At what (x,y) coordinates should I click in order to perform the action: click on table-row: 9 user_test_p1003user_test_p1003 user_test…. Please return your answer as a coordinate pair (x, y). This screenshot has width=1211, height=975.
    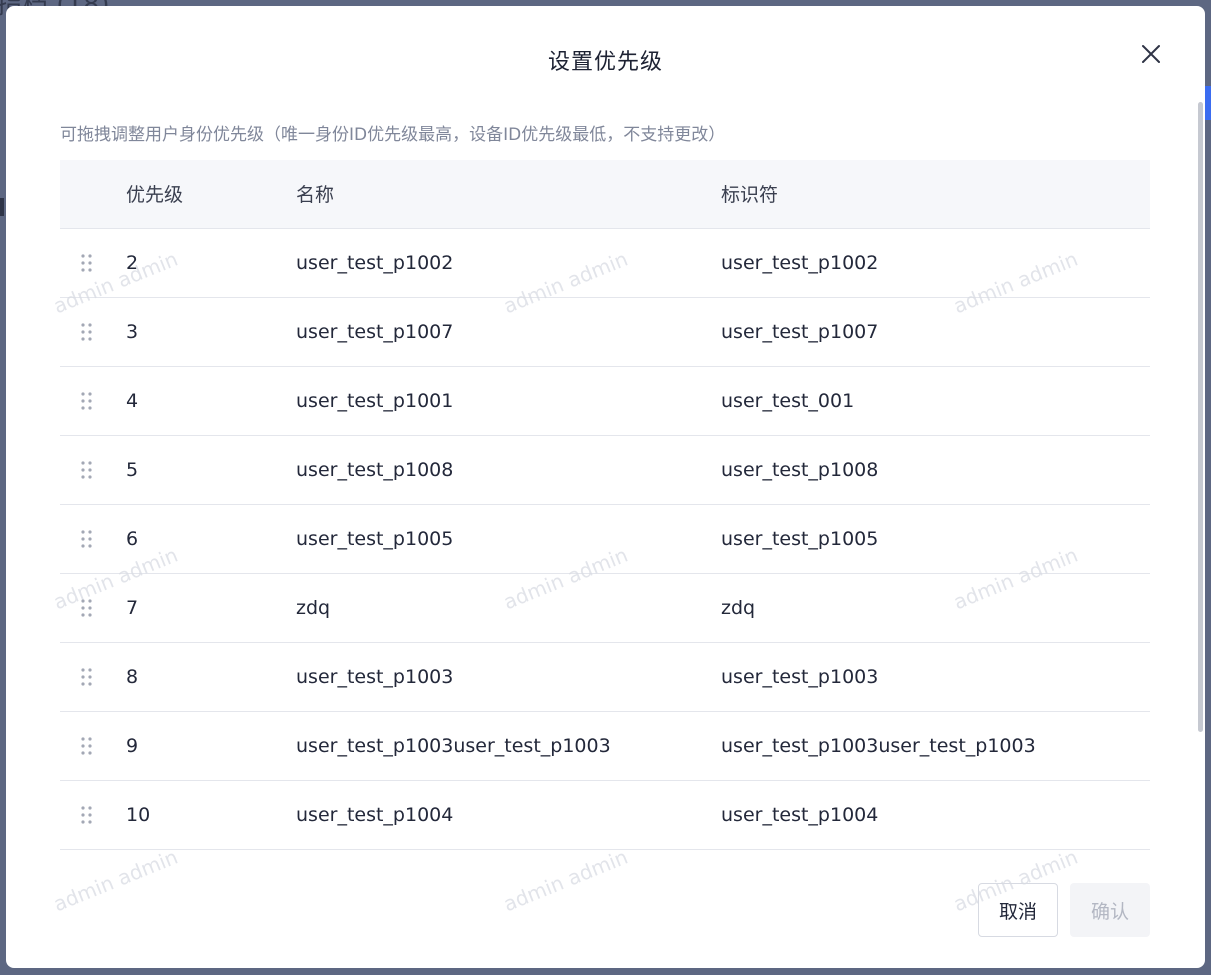
    Looking at the image, I should click on (605, 746).